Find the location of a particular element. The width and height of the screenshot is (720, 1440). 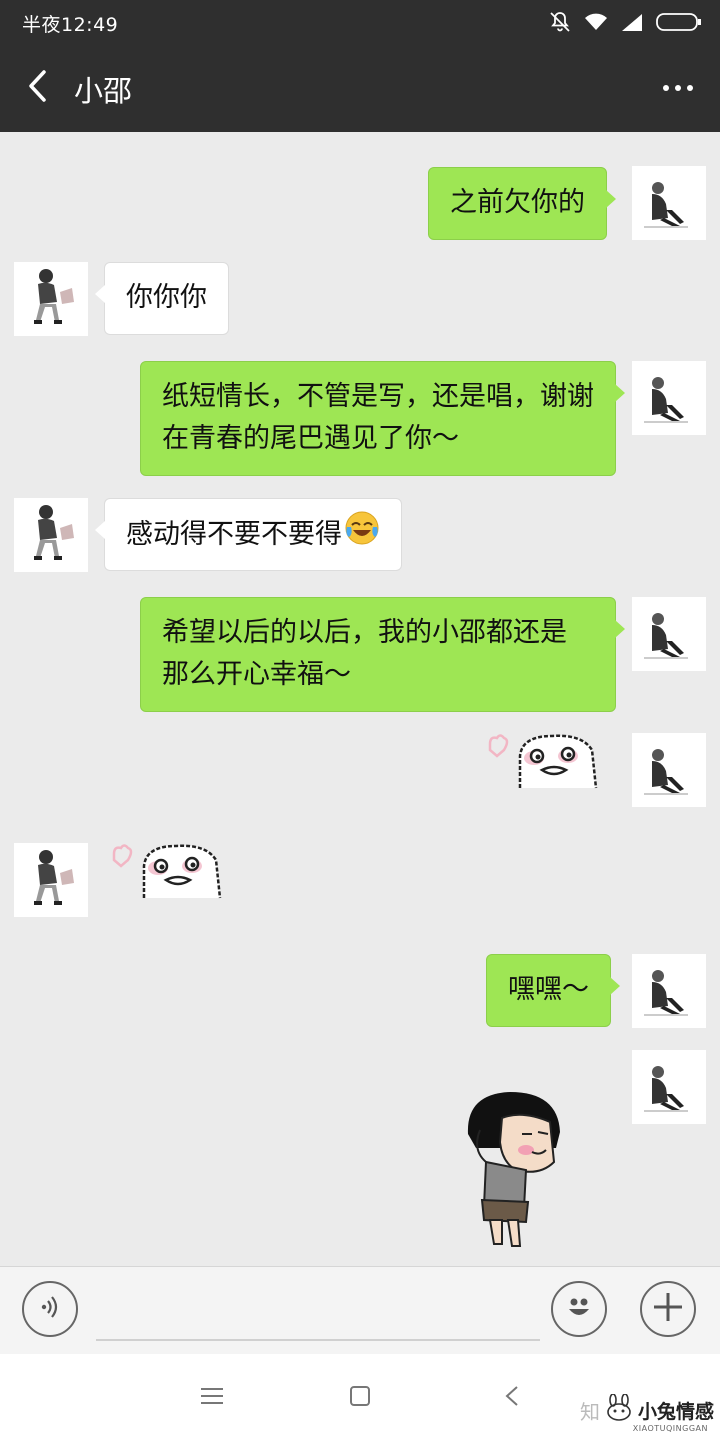

battery-icon is located at coordinates (679, 24).